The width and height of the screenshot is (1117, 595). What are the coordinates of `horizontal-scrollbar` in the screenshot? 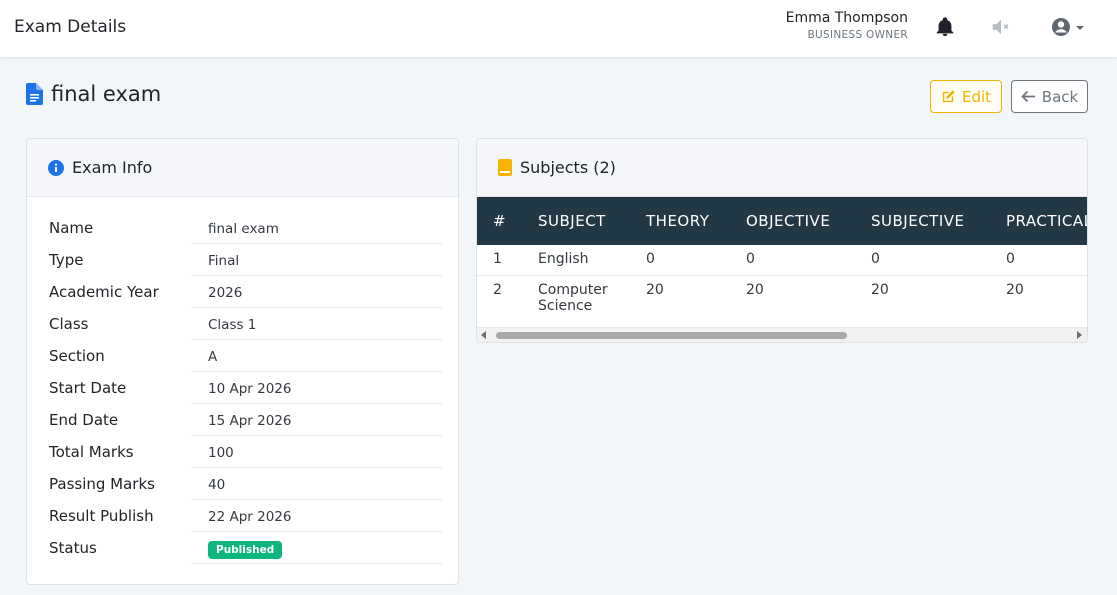 It's located at (782, 334).